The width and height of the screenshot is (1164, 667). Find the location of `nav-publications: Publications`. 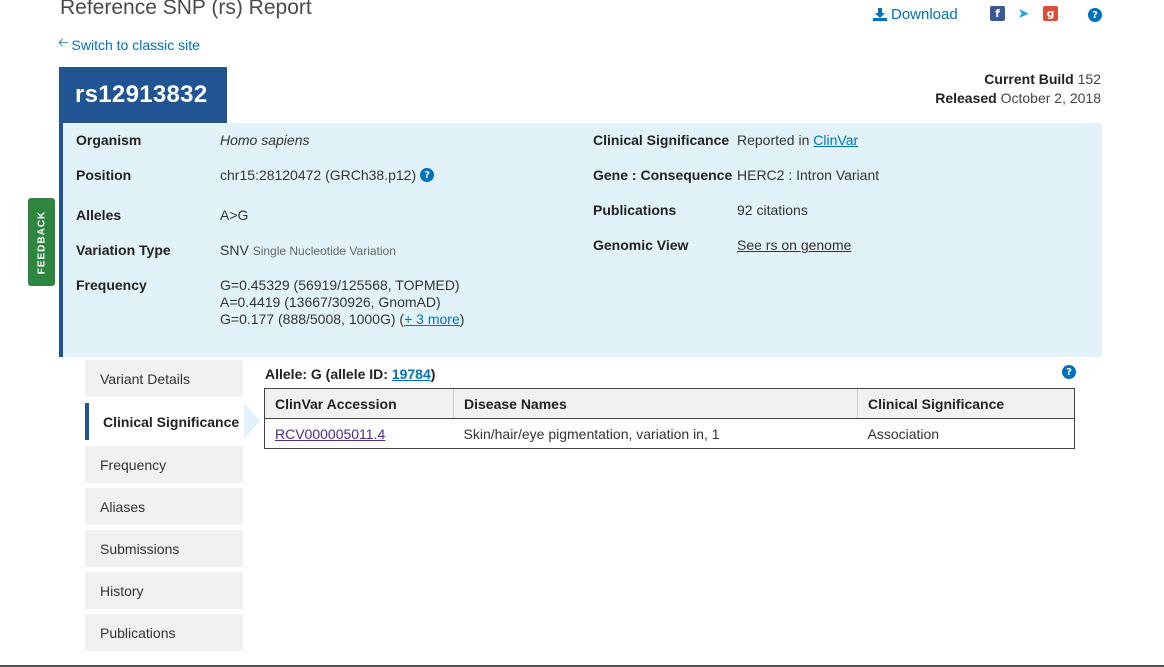

nav-publications: Publications is located at coordinates (164, 632).